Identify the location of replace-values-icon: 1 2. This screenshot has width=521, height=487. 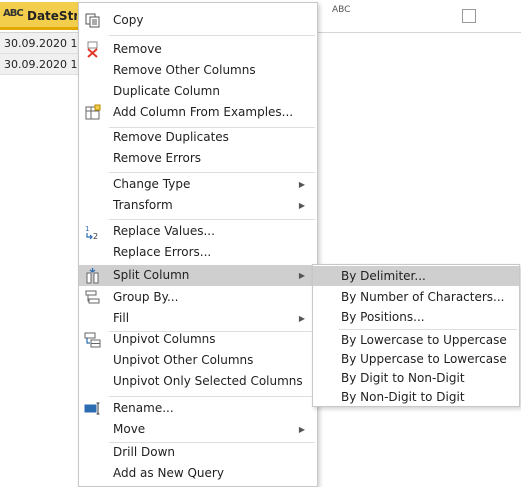
(91, 232).